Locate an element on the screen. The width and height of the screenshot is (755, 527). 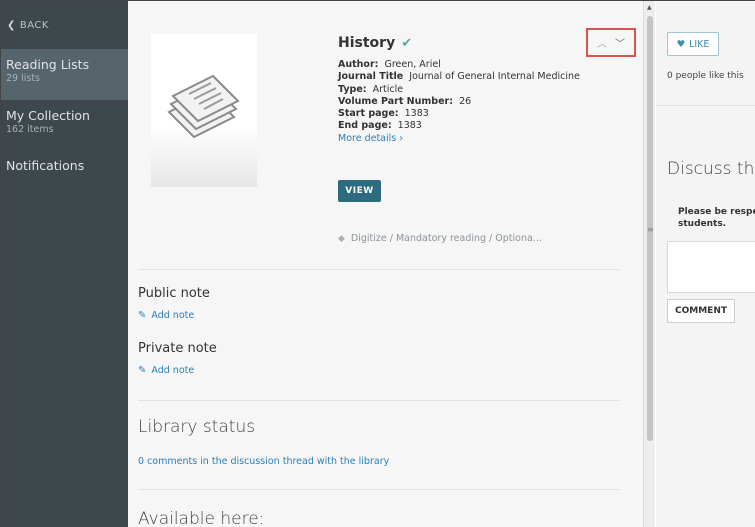
respect-line: students. is located at coordinates (702, 224).